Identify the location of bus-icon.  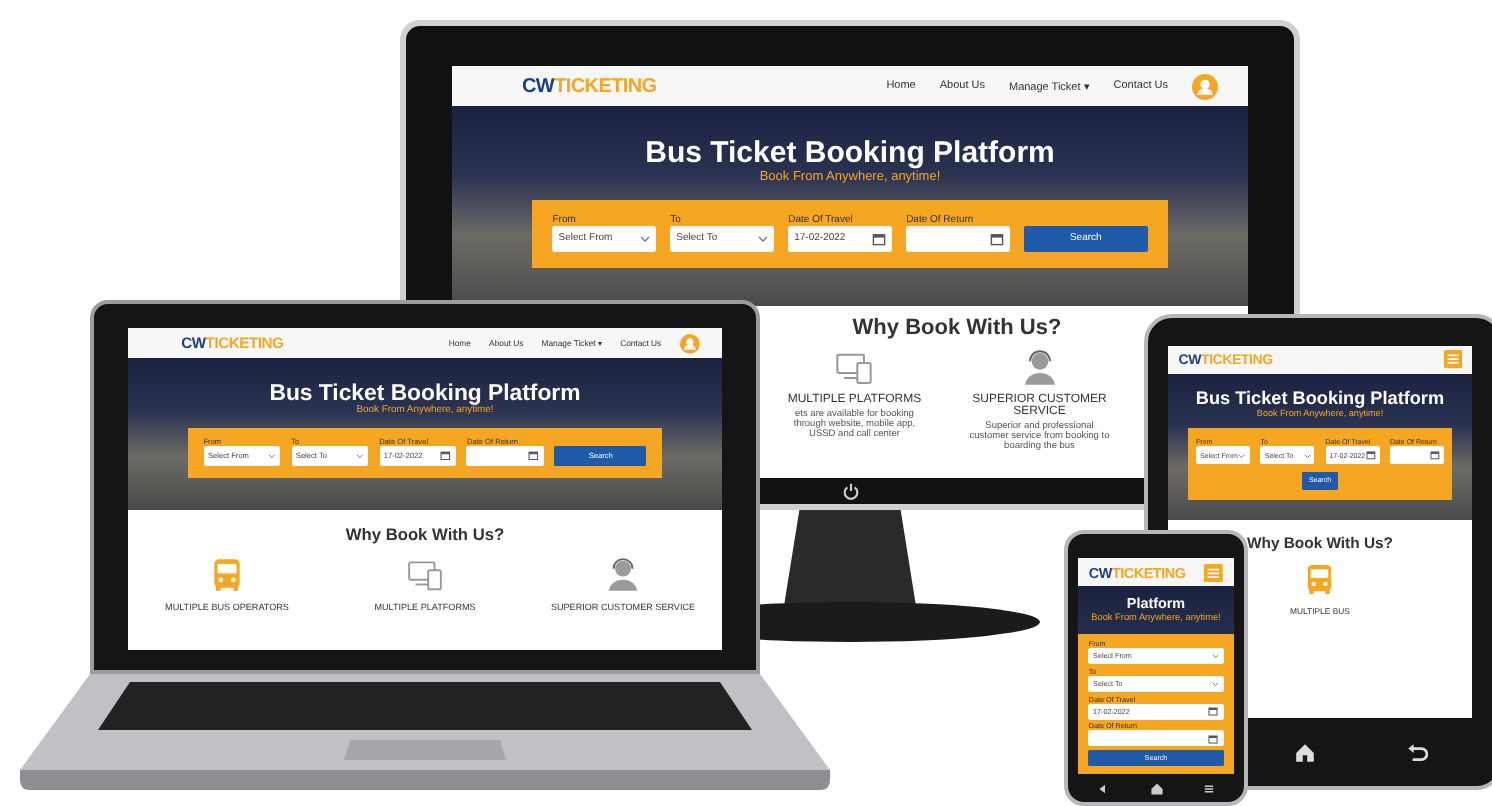
(227, 574).